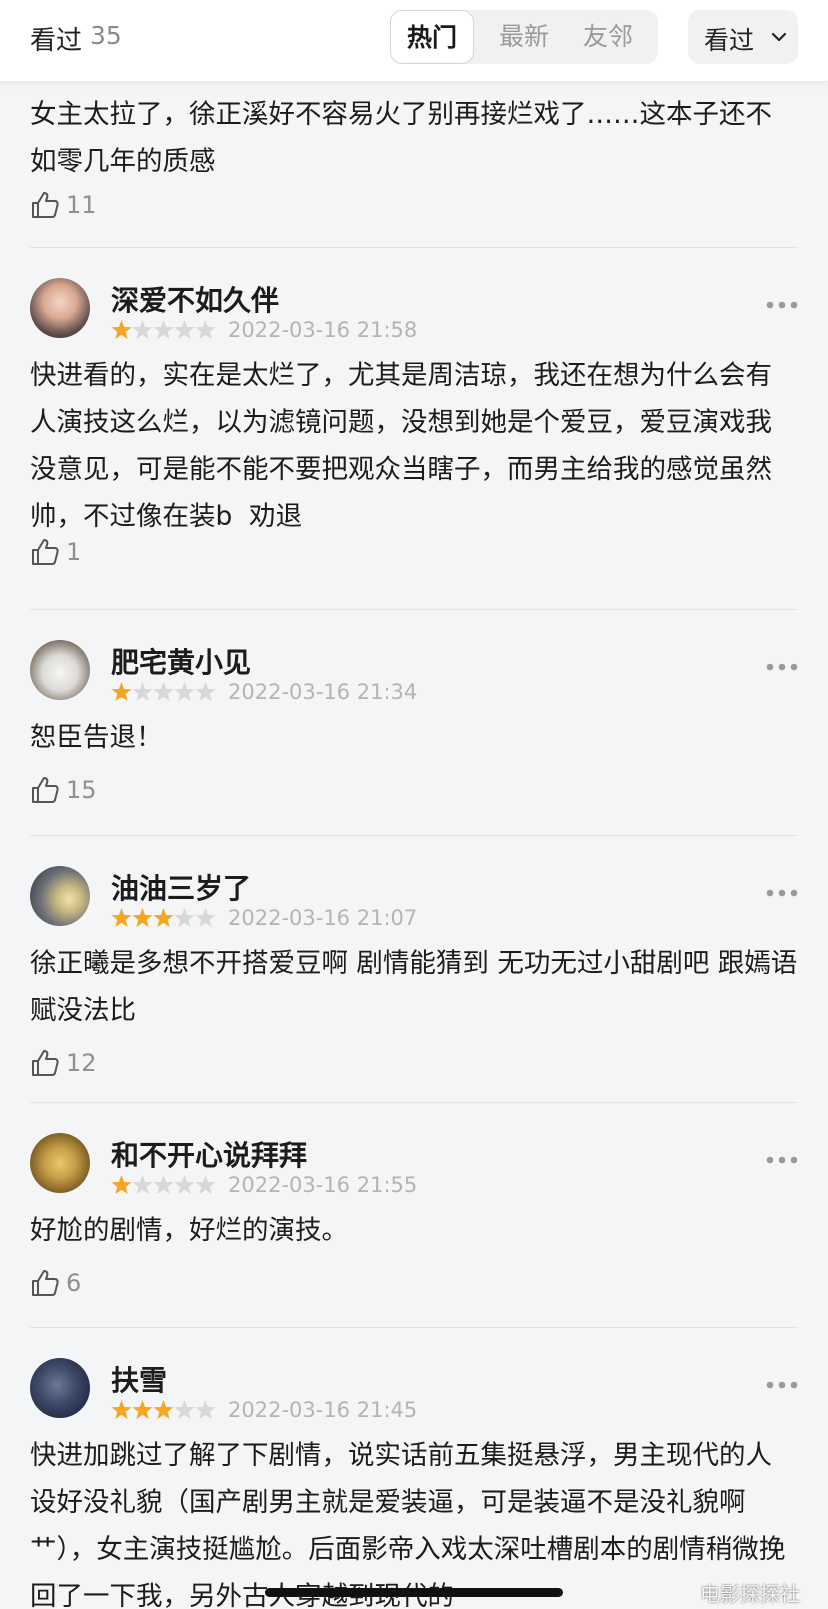  What do you see at coordinates (779, 37) in the screenshot?
I see `chevron-down-icon` at bounding box center [779, 37].